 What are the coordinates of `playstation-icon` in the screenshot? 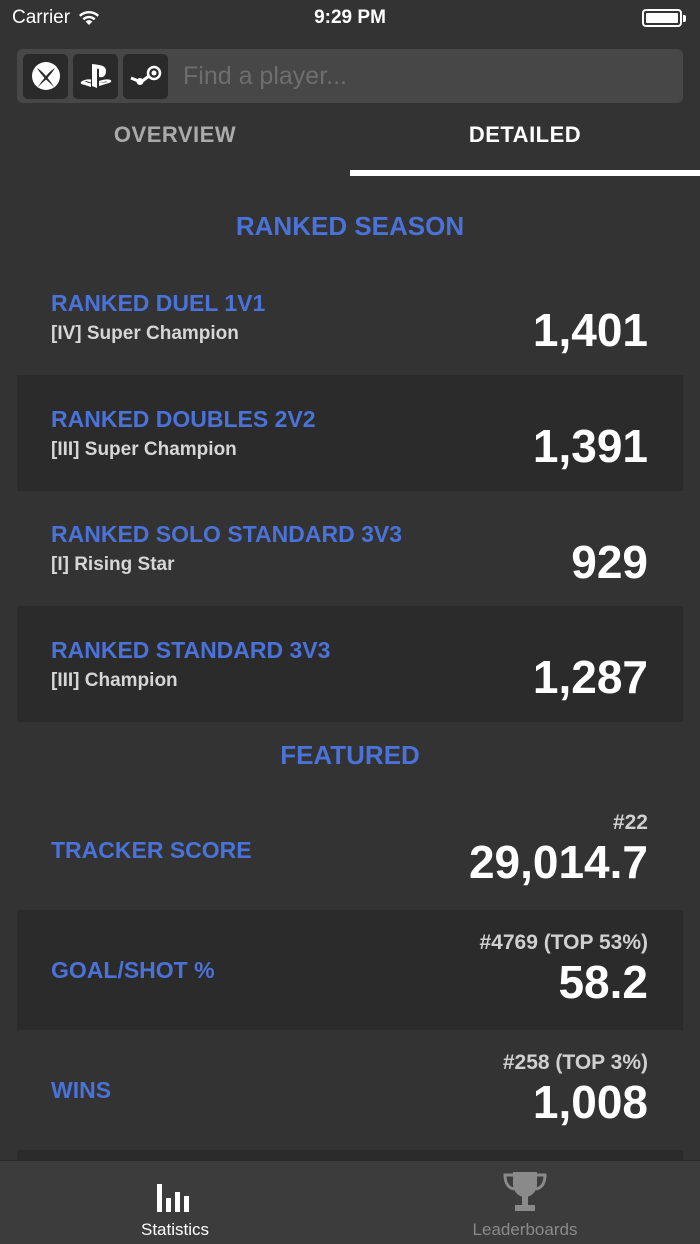 It's located at (95, 76).